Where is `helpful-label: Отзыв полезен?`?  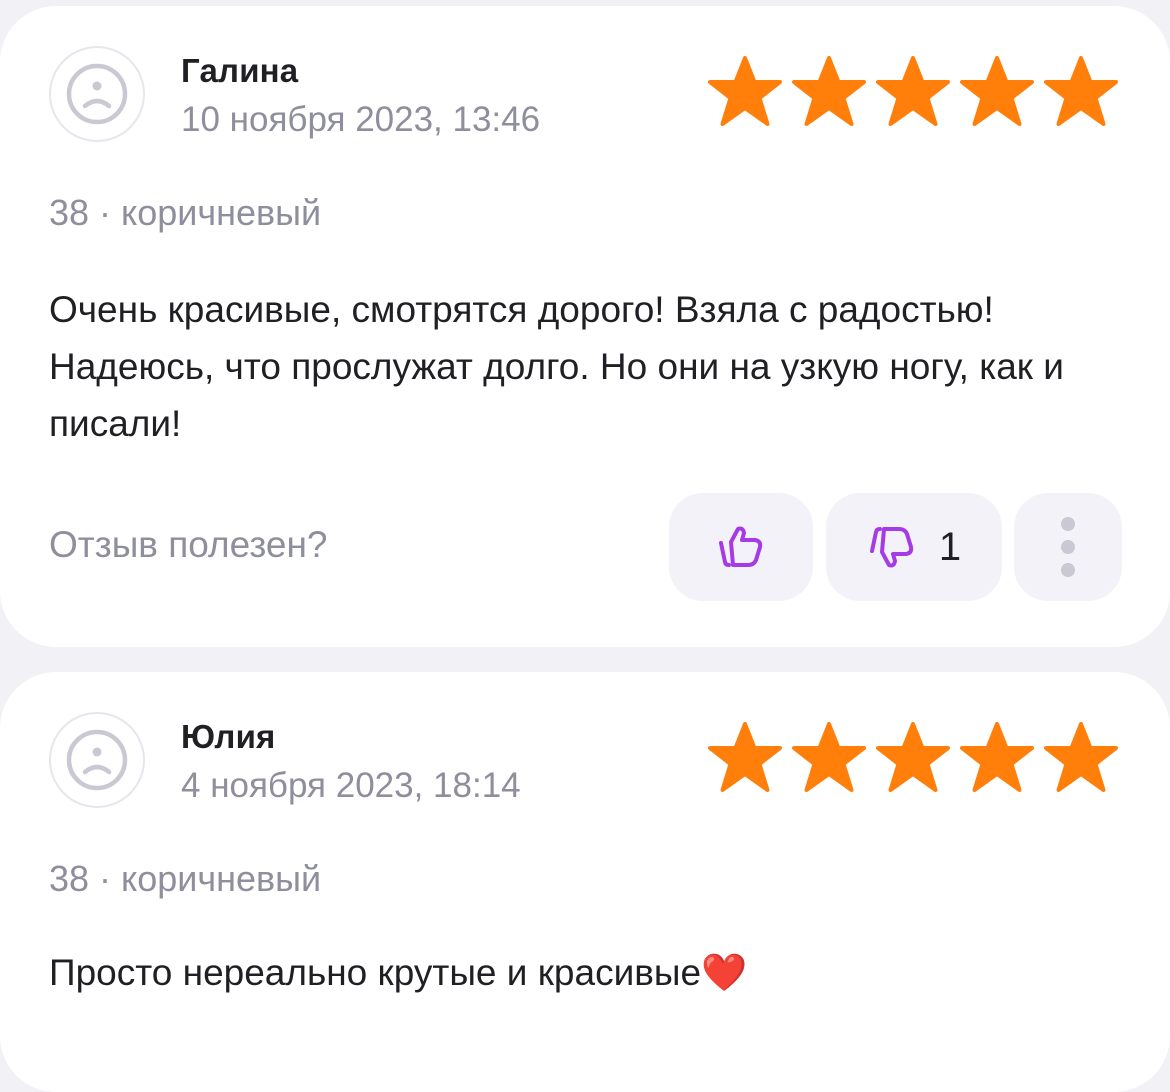 helpful-label: Отзыв полезен? is located at coordinates (188, 544).